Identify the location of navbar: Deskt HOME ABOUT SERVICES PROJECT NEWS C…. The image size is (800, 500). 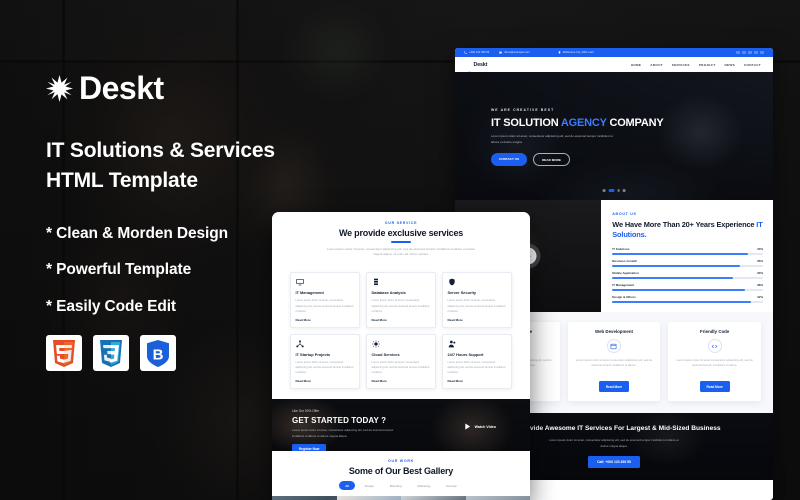
(614, 66).